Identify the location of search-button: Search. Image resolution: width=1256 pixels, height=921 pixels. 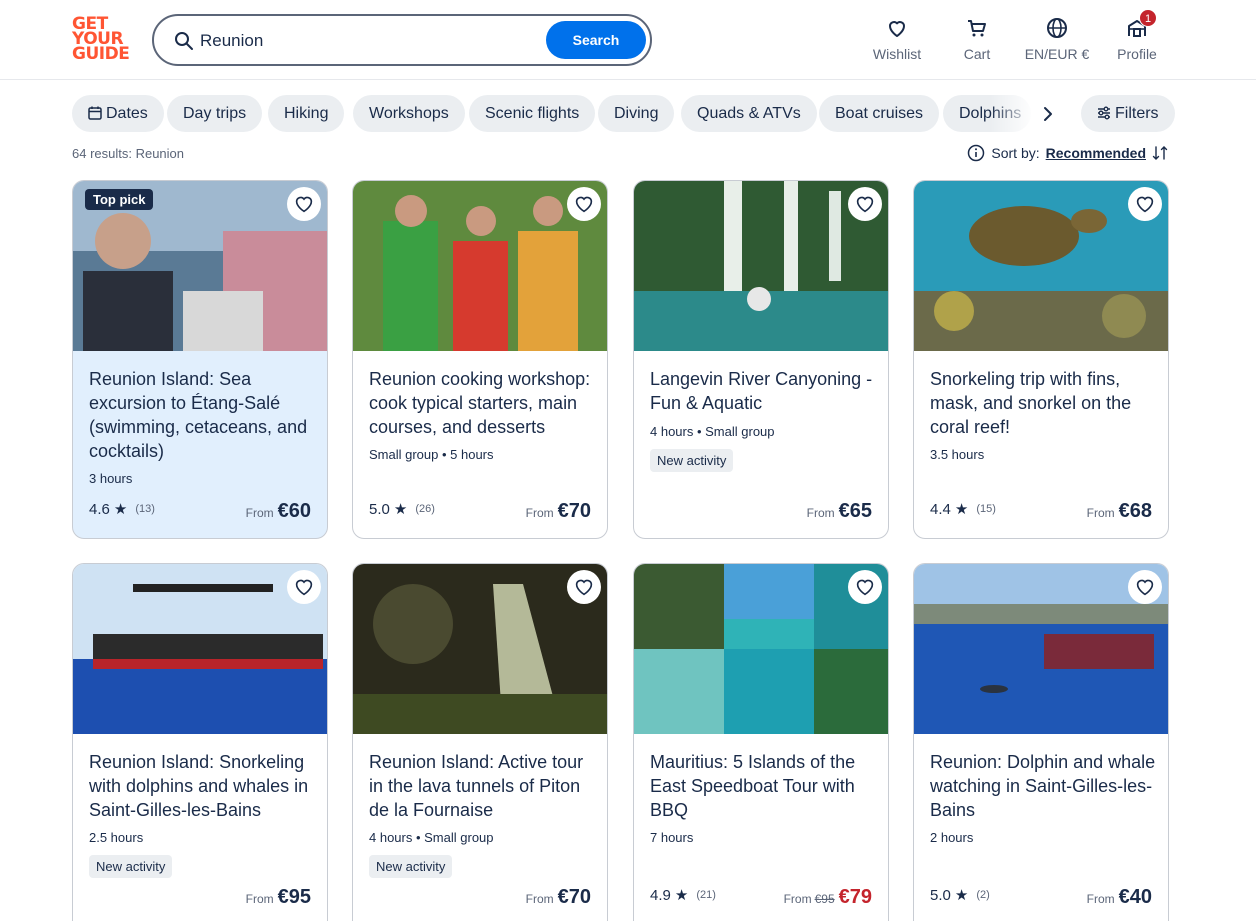
(596, 40).